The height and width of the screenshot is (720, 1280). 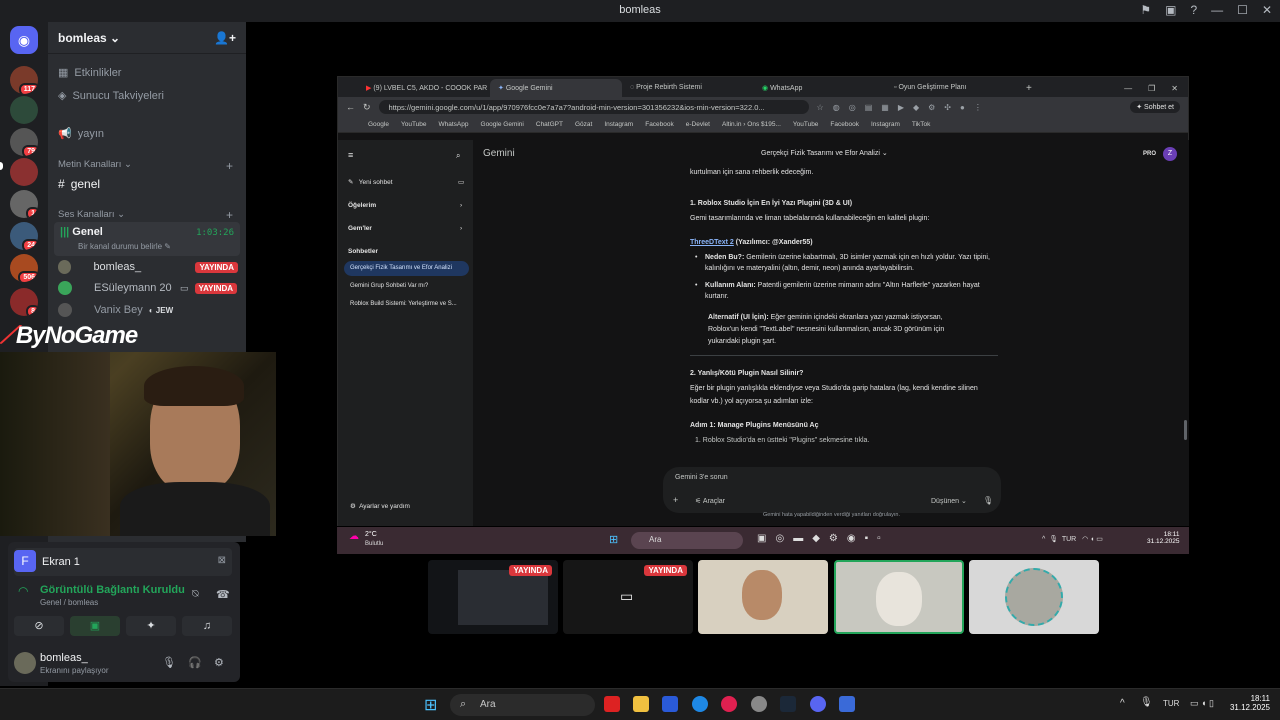 I want to click on clock-time: 18:11, so click(x=1163, y=534).